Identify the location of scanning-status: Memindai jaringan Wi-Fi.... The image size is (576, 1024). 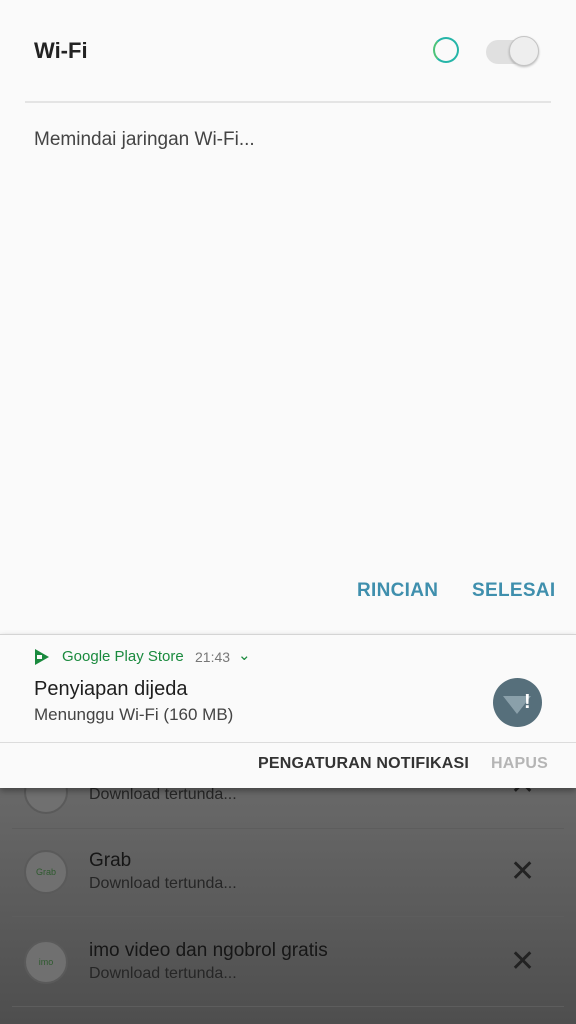
(144, 139).